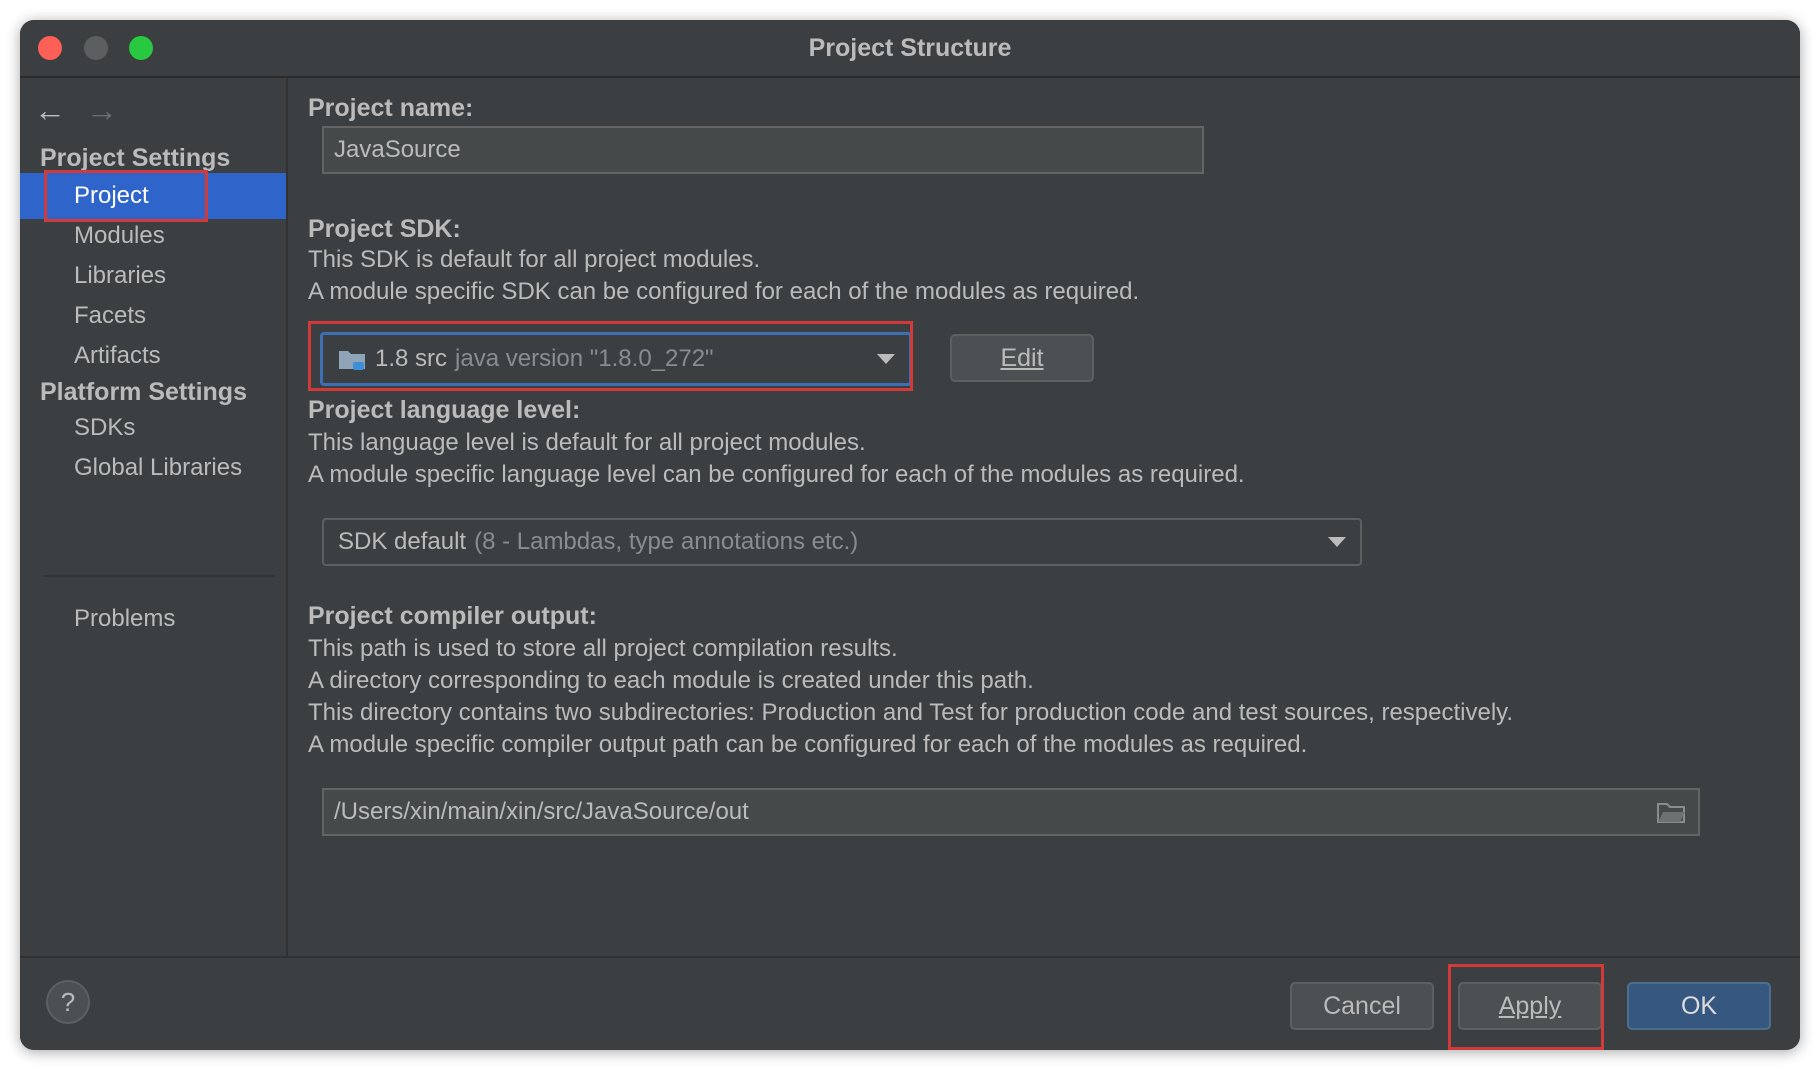  What do you see at coordinates (135, 158) in the screenshot?
I see `project-settings-heading: Project Settings` at bounding box center [135, 158].